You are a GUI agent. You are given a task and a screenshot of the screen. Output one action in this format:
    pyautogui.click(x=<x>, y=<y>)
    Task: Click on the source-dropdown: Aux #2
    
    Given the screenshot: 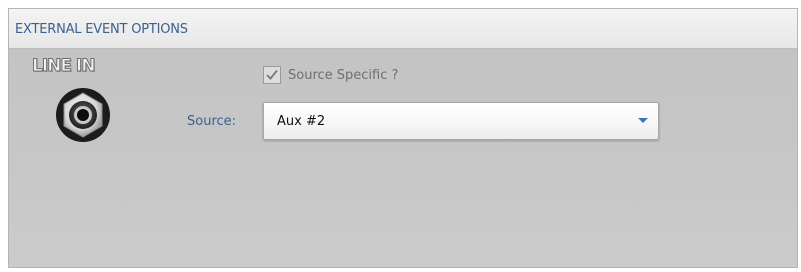 What is the action you would take?
    pyautogui.click(x=461, y=121)
    